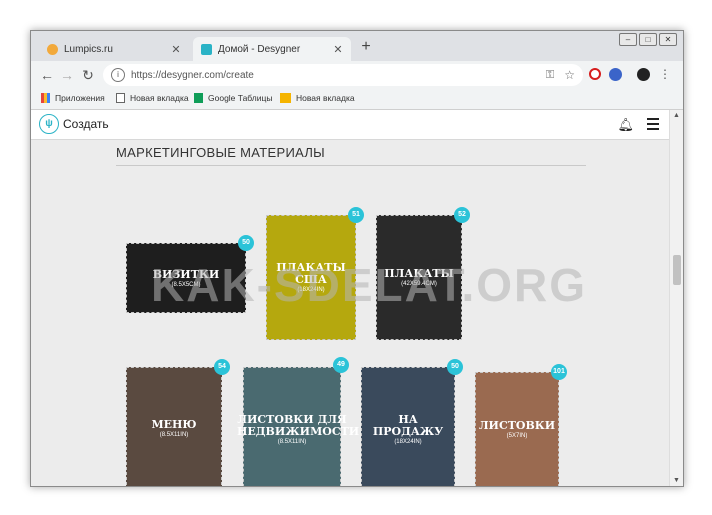 This screenshot has height=515, width=712. Describe the element at coordinates (341, 365) in the screenshot. I see `count-badge: 49` at that location.